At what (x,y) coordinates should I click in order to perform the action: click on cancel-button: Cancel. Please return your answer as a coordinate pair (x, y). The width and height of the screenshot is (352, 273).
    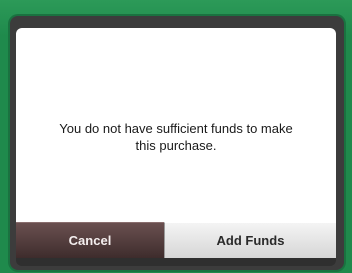
    Looking at the image, I should click on (90, 240).